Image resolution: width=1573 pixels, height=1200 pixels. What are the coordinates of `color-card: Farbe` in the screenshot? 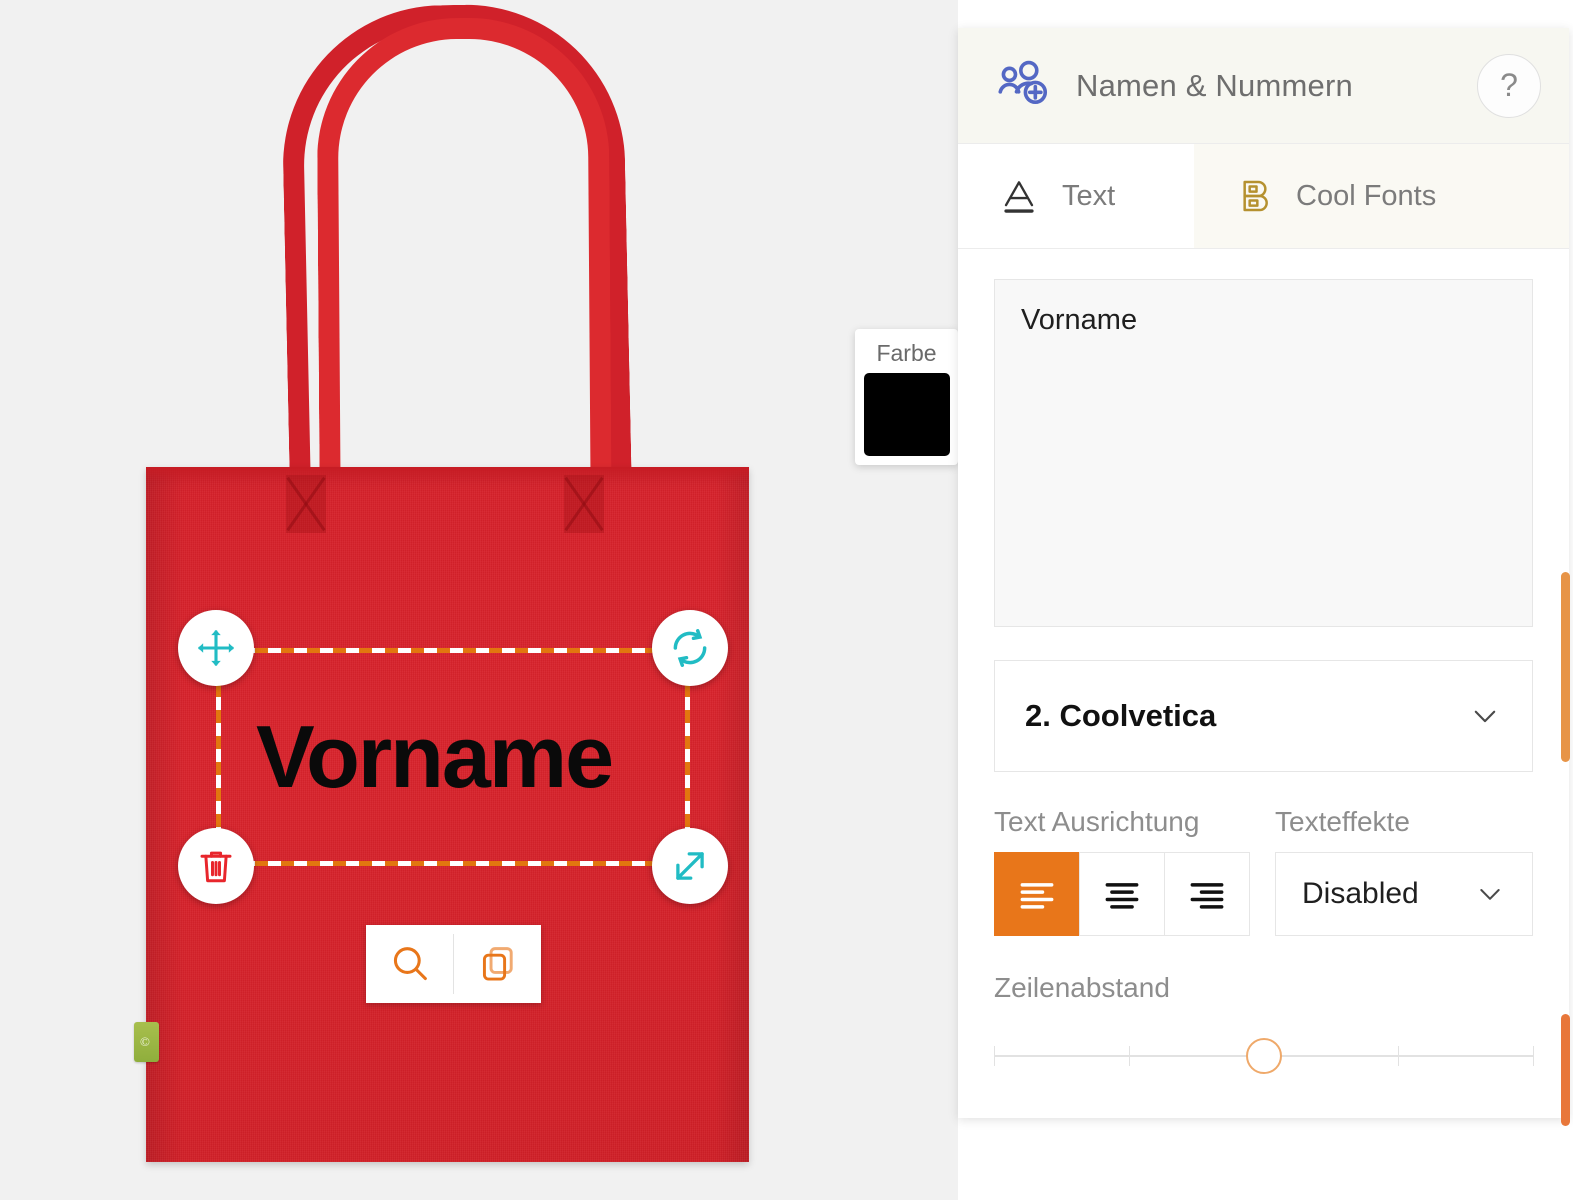 It's located at (906, 397).